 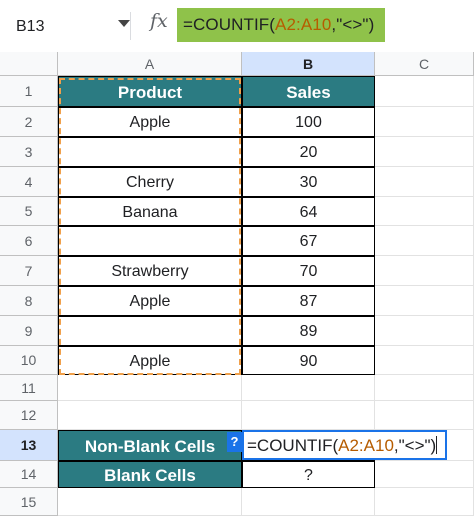 I want to click on row-header-12: 12, so click(x=29, y=415).